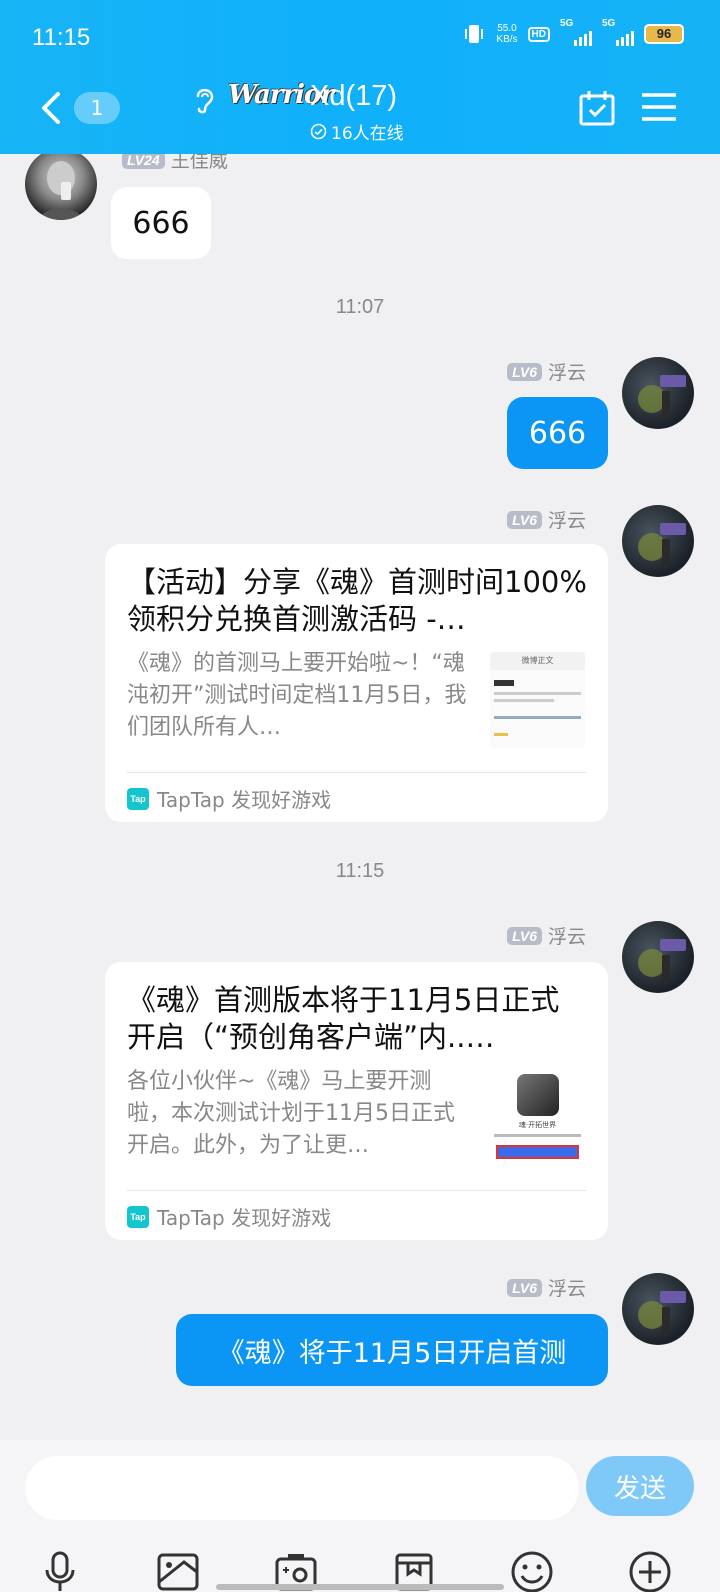 The width and height of the screenshot is (720, 1592). I want to click on signal-1: 5G, so click(576, 32).